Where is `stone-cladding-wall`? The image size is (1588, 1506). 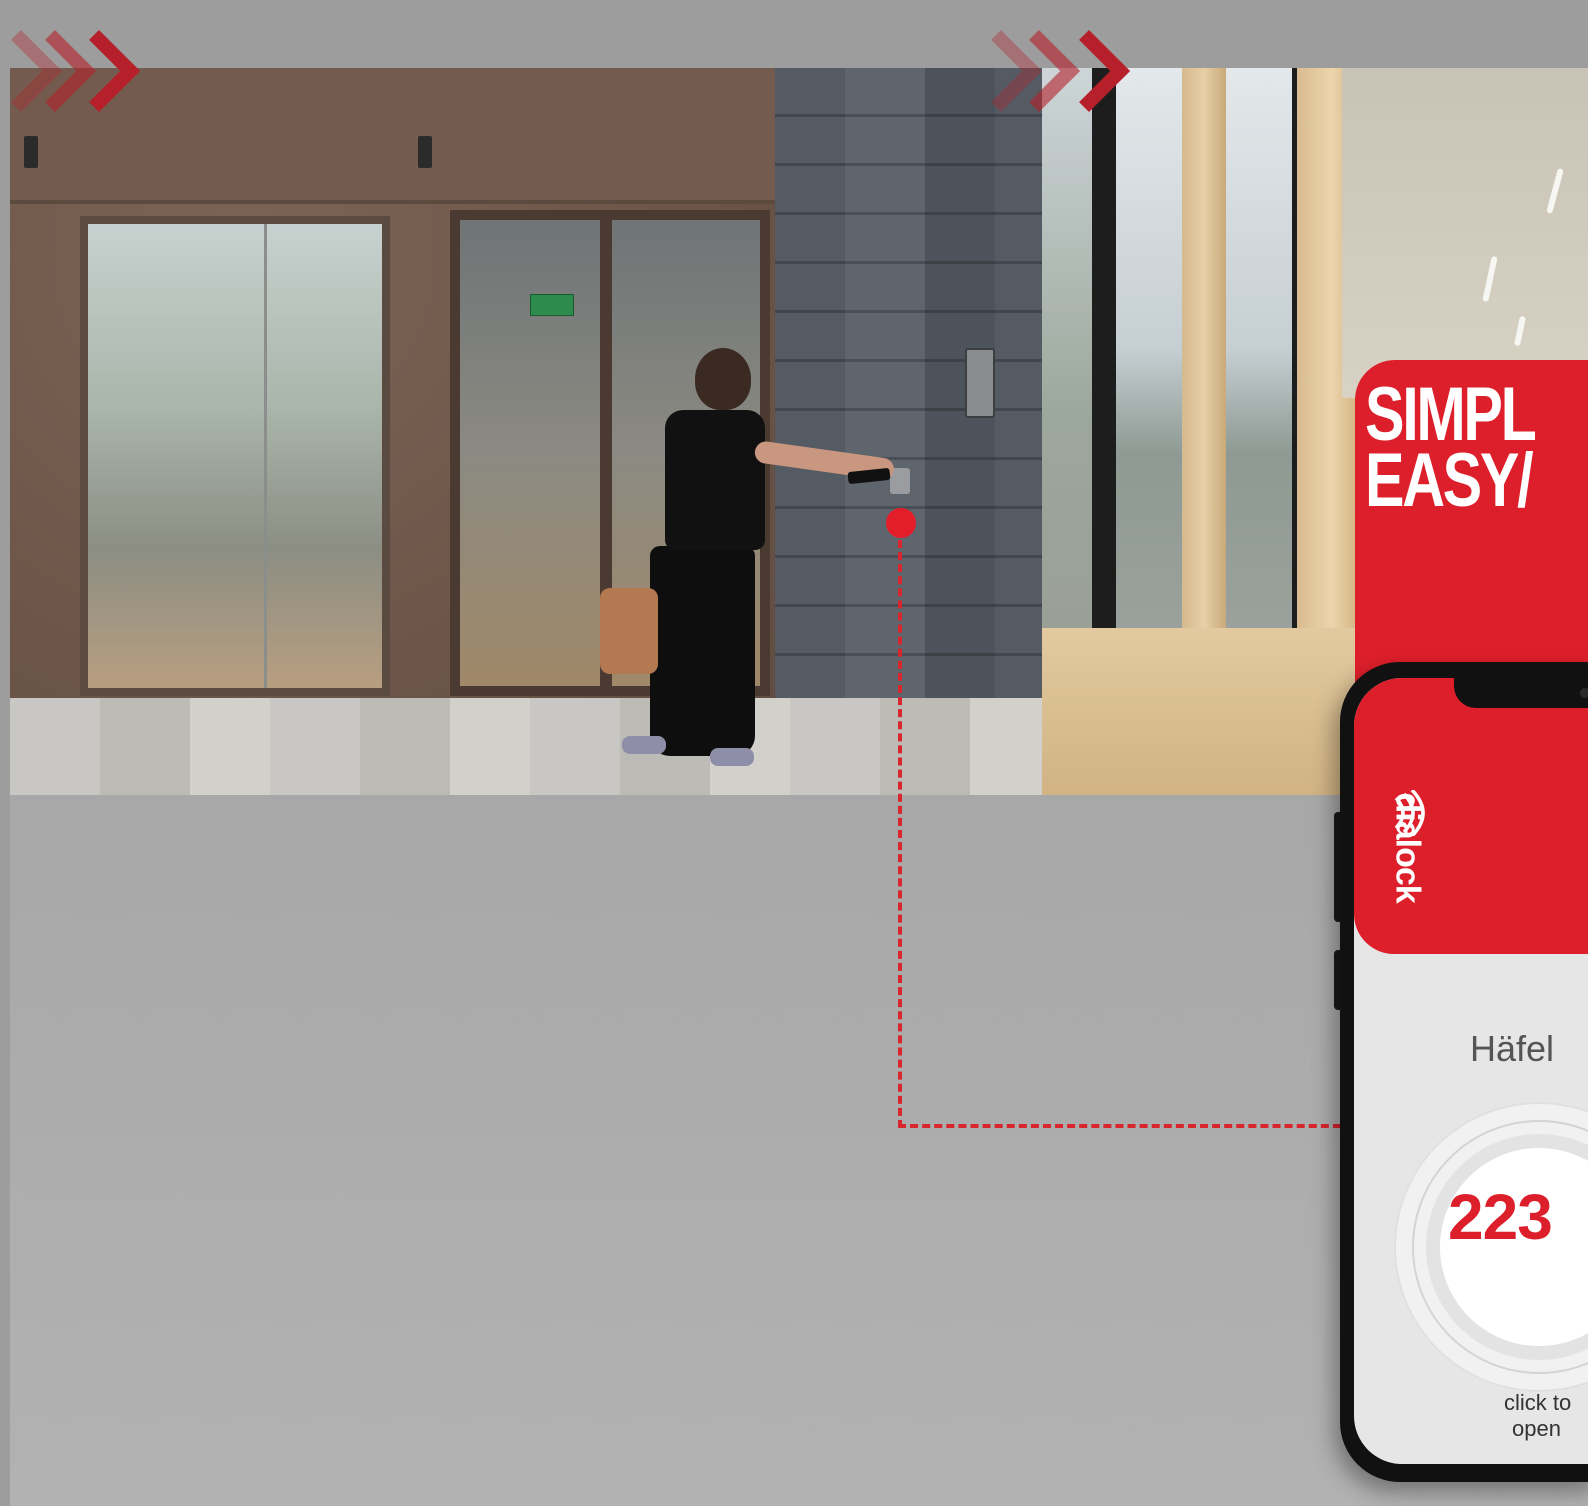
stone-cladding-wall is located at coordinates (908, 431).